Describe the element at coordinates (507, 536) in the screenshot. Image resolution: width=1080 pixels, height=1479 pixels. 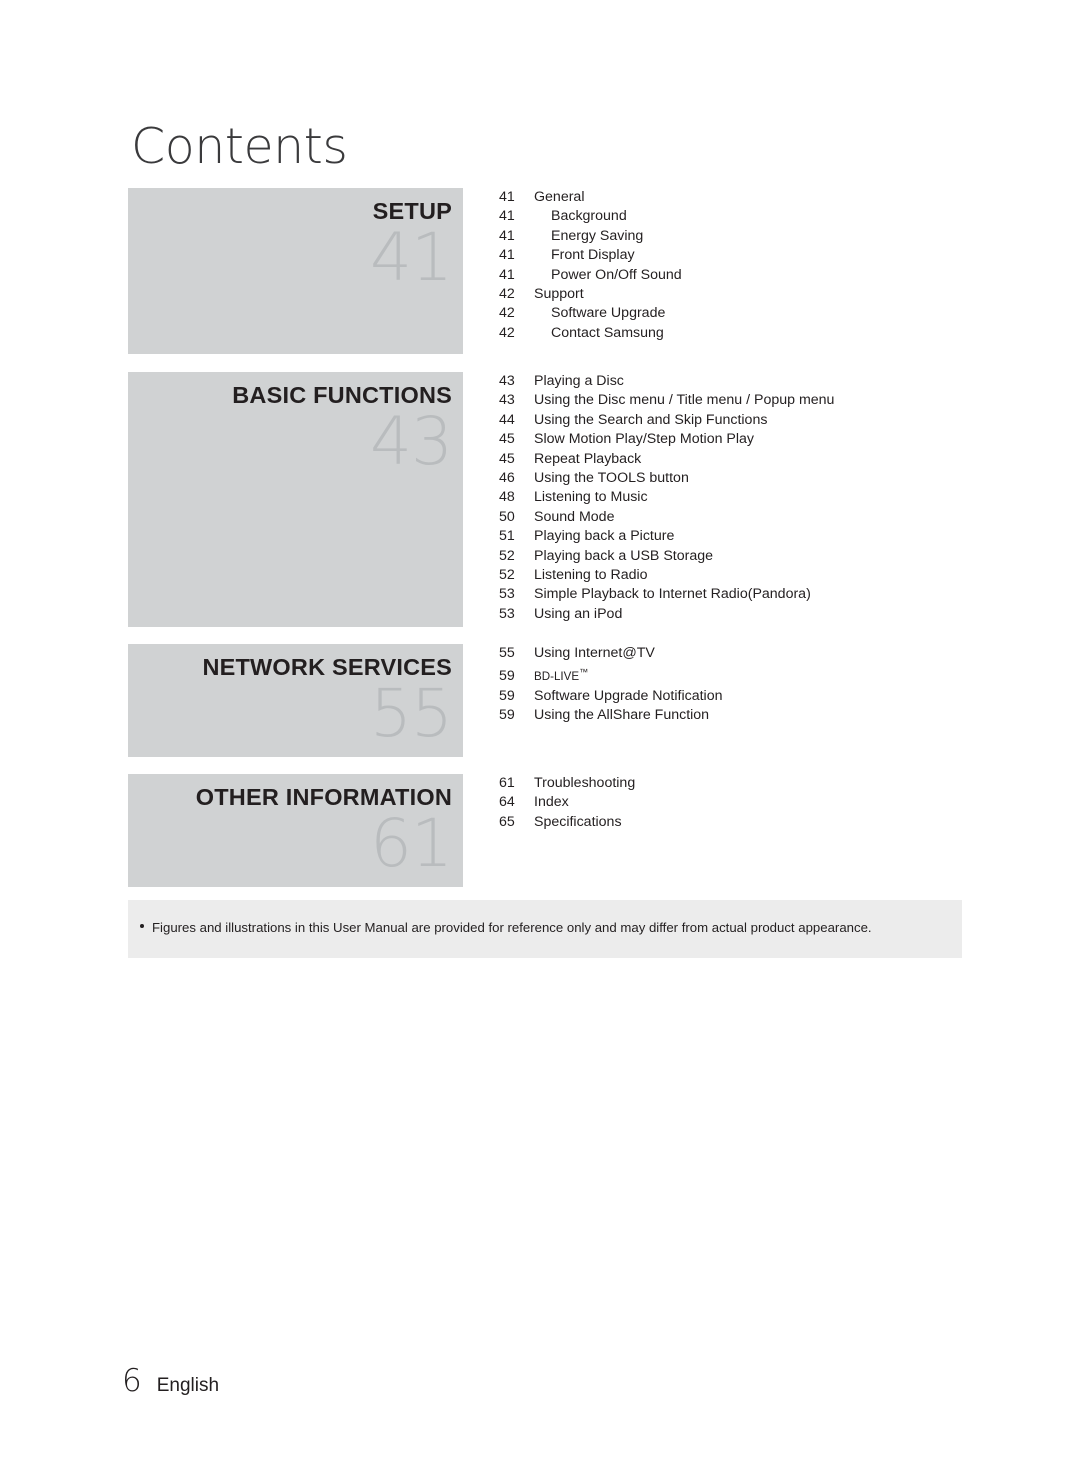
I see `toc-entry-page: 51` at that location.